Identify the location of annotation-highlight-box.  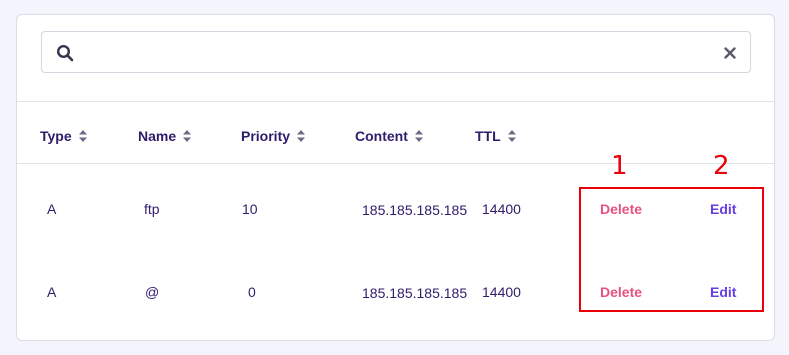
(671, 249).